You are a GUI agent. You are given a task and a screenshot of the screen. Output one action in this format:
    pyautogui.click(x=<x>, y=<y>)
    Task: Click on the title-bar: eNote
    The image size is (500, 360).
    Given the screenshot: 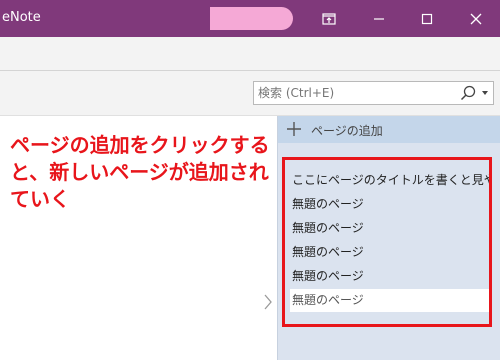 What is the action you would take?
    pyautogui.click(x=250, y=18)
    